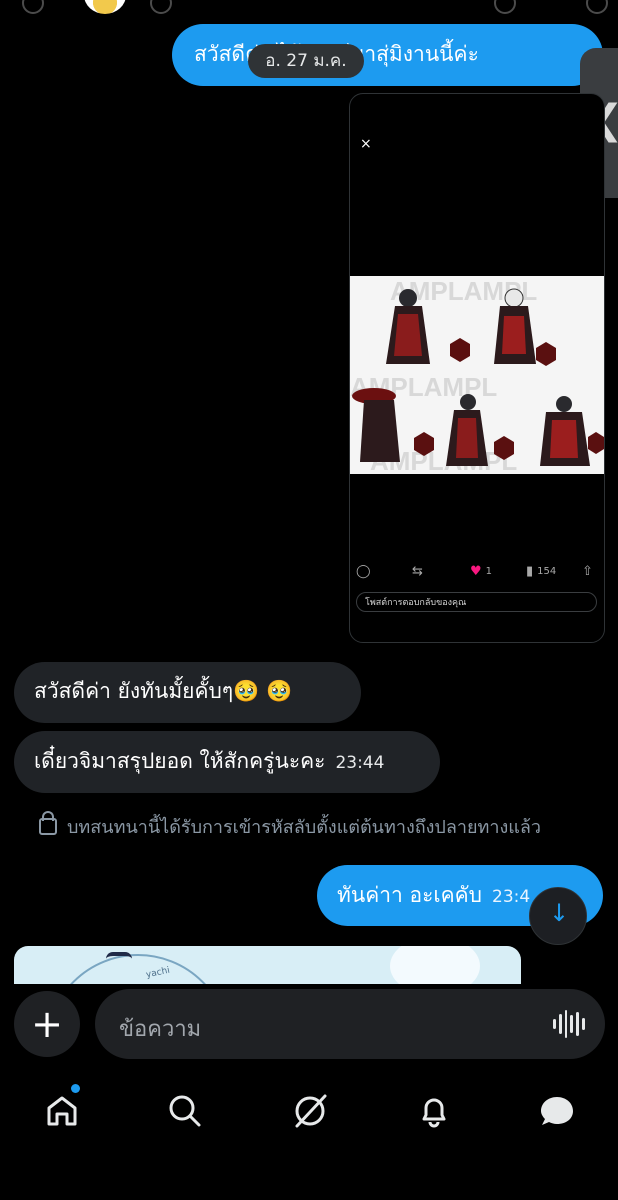  I want to click on add-attachment-button: +, so click(47, 1024).